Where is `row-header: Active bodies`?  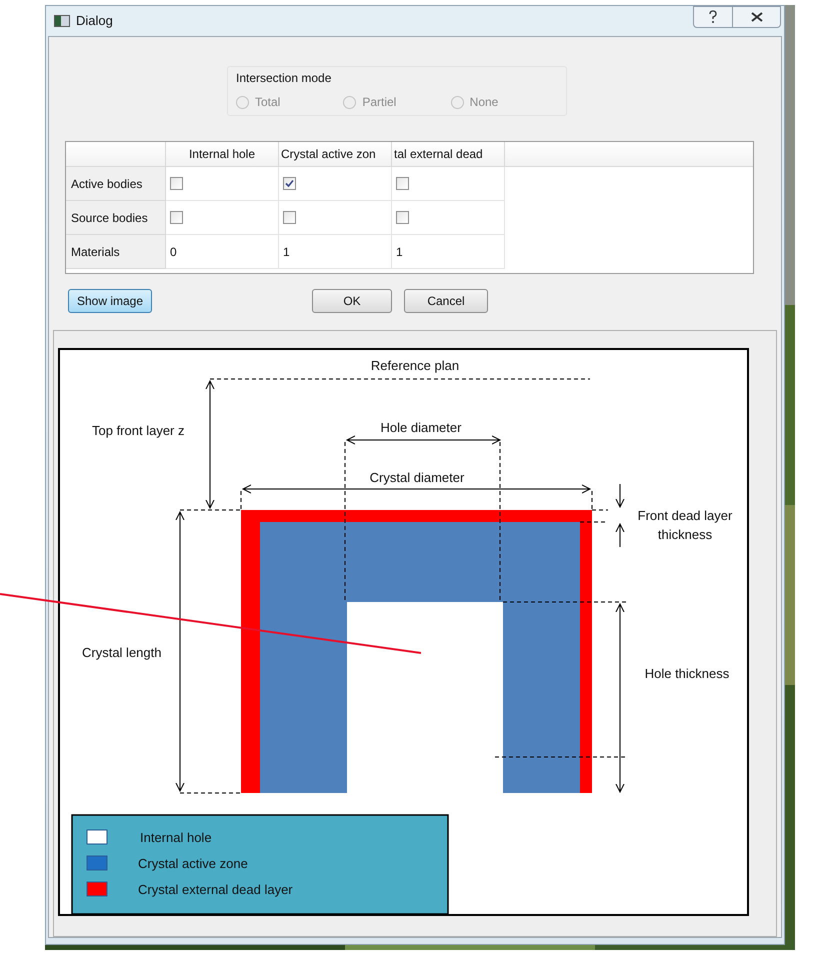 row-header: Active bodies is located at coordinates (116, 184).